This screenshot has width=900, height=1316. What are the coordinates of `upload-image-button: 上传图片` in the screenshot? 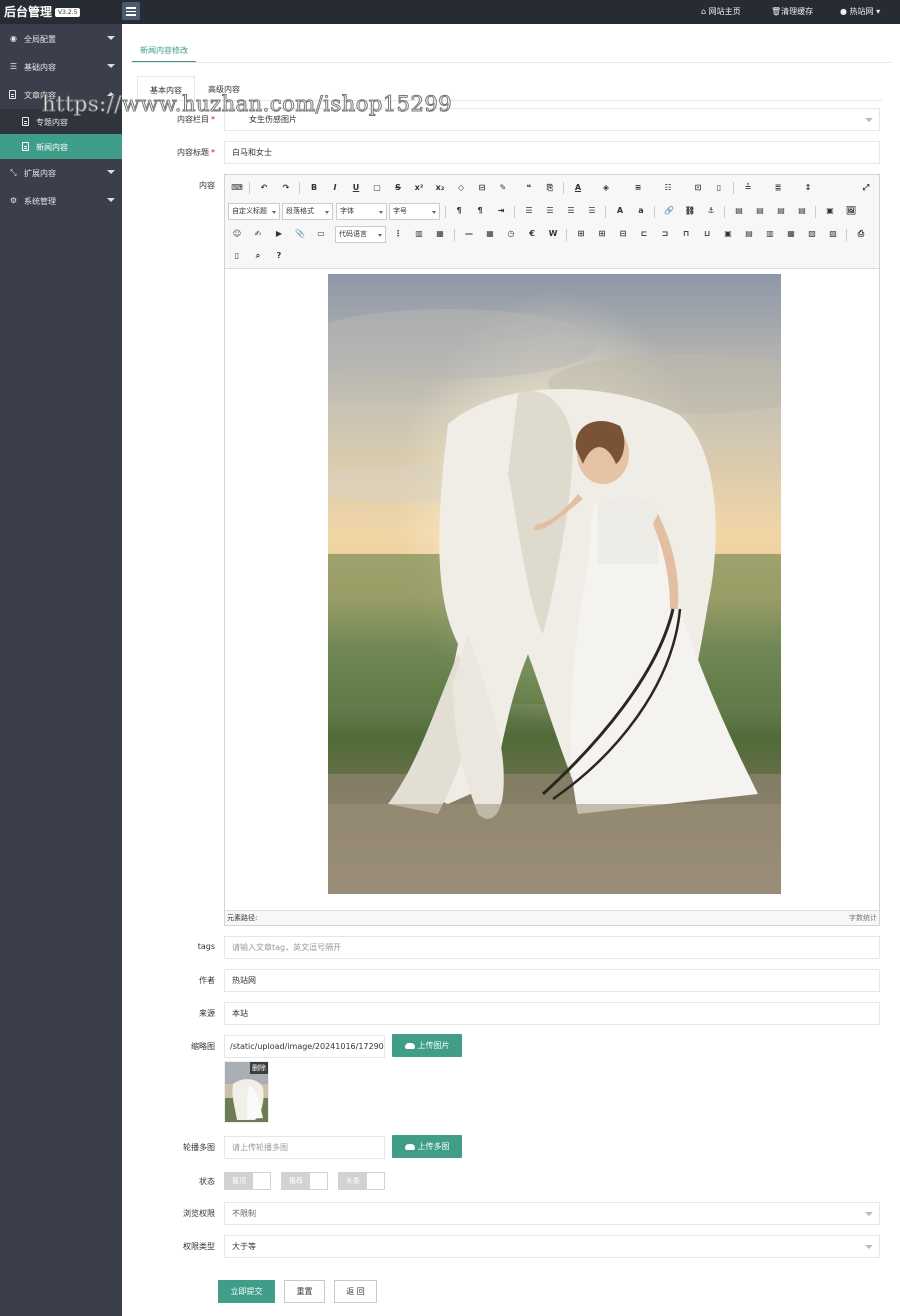 It's located at (427, 1045).